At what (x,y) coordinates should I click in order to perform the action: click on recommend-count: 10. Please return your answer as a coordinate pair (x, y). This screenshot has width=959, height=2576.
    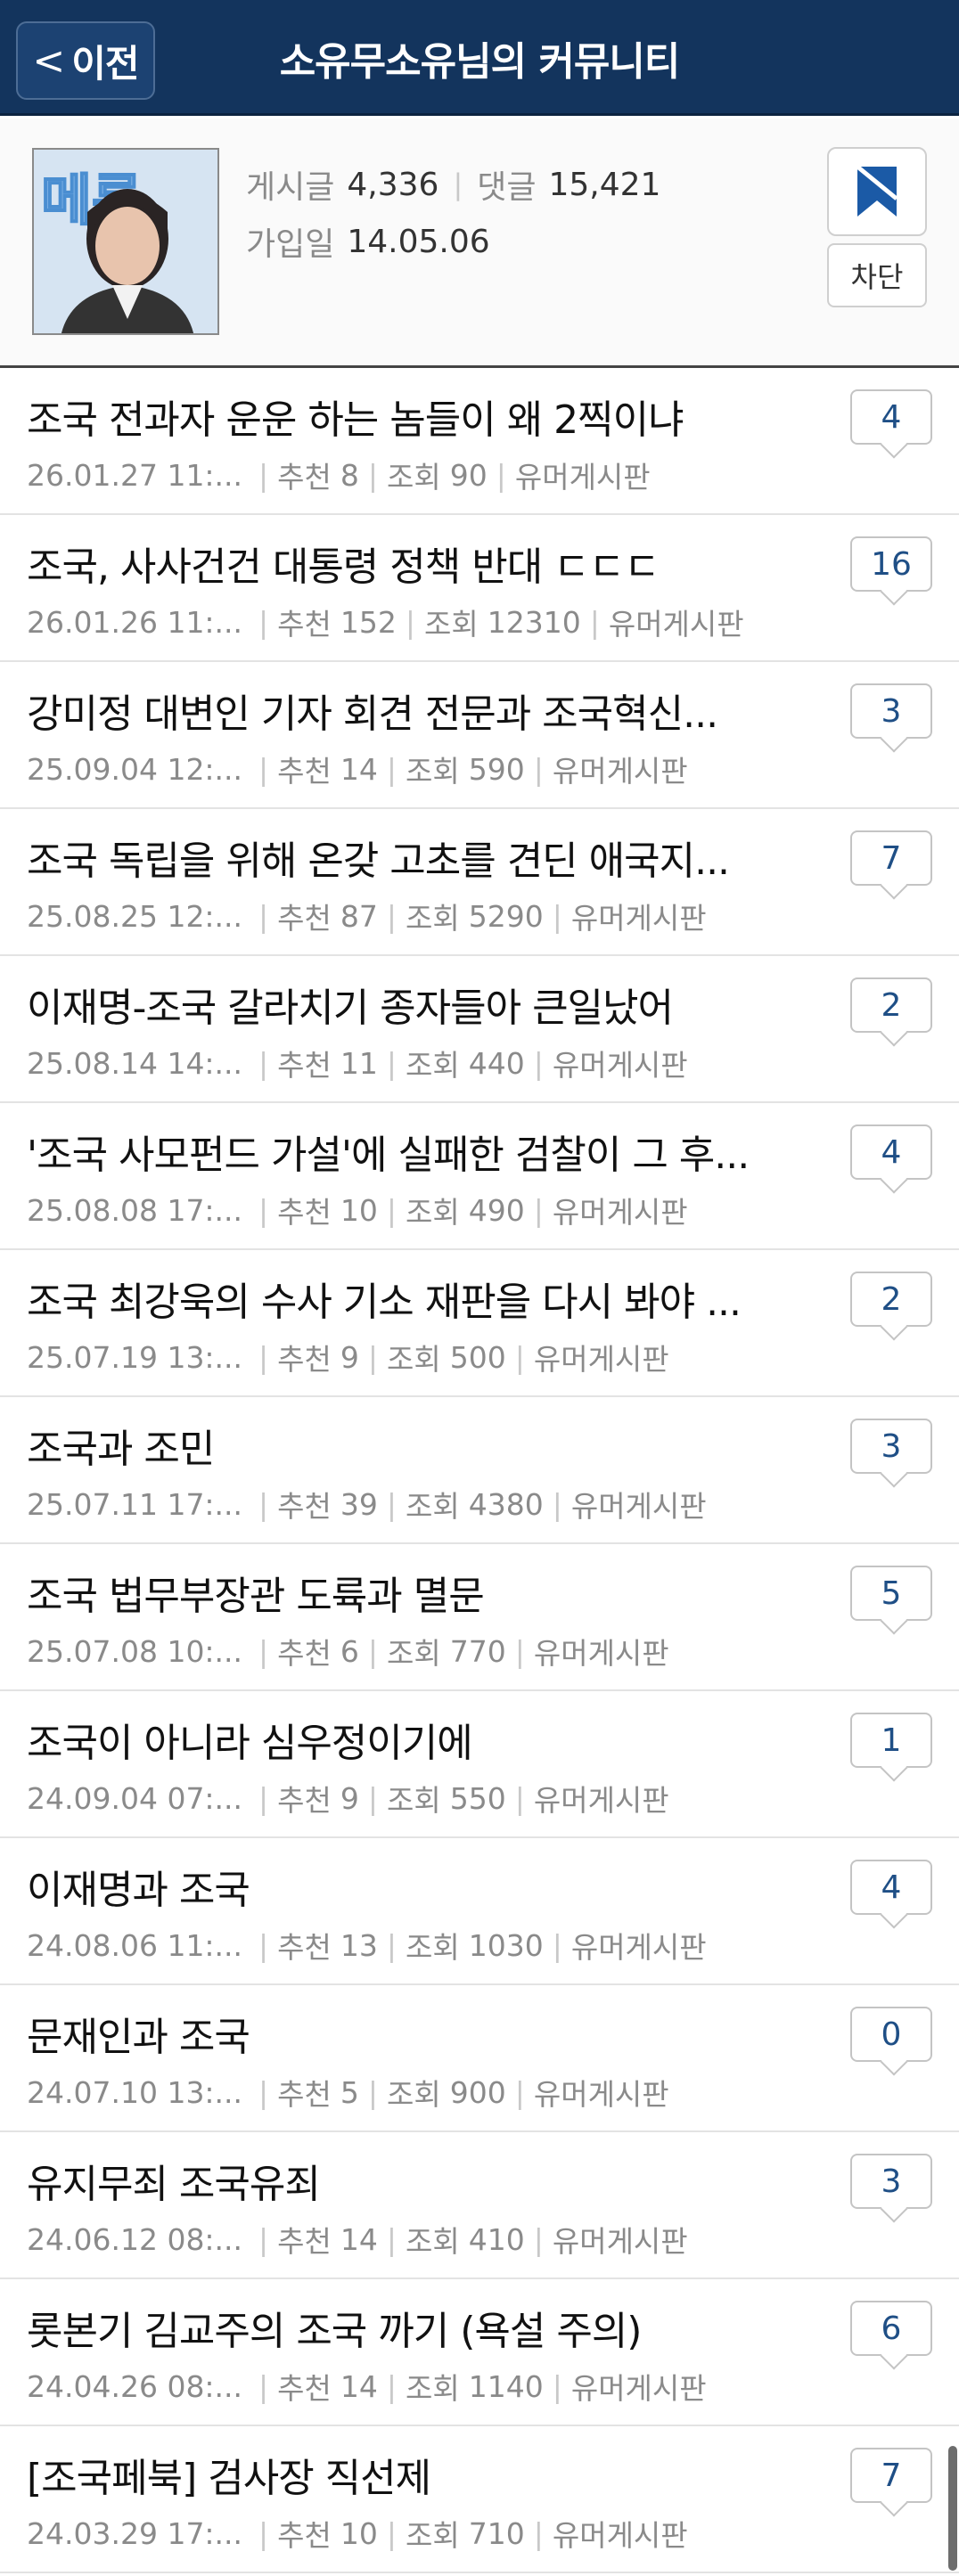
    Looking at the image, I should click on (359, 1210).